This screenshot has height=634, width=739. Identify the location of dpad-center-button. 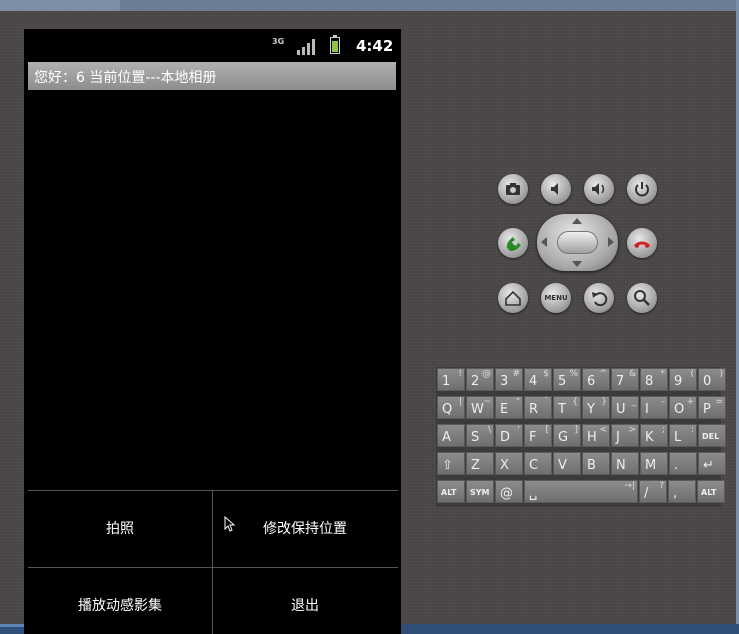
(577, 242).